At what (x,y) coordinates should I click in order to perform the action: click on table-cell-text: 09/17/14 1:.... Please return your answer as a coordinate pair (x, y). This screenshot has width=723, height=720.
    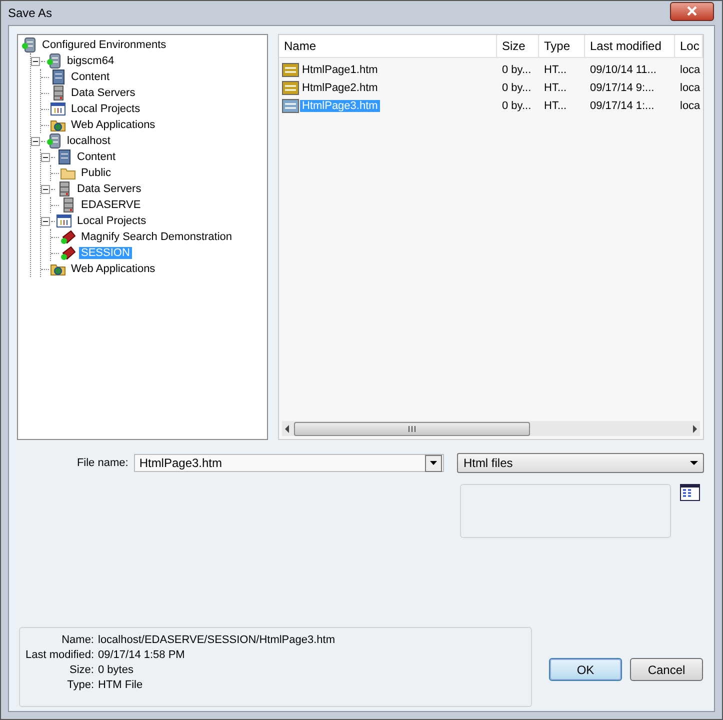
    Looking at the image, I should click on (622, 106).